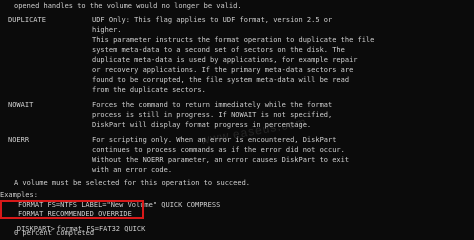 Image resolution: width=474 pixels, height=240 pixels. What do you see at coordinates (19, 140) in the screenshot?
I see `option-noerr-label: NOERR` at bounding box center [19, 140].